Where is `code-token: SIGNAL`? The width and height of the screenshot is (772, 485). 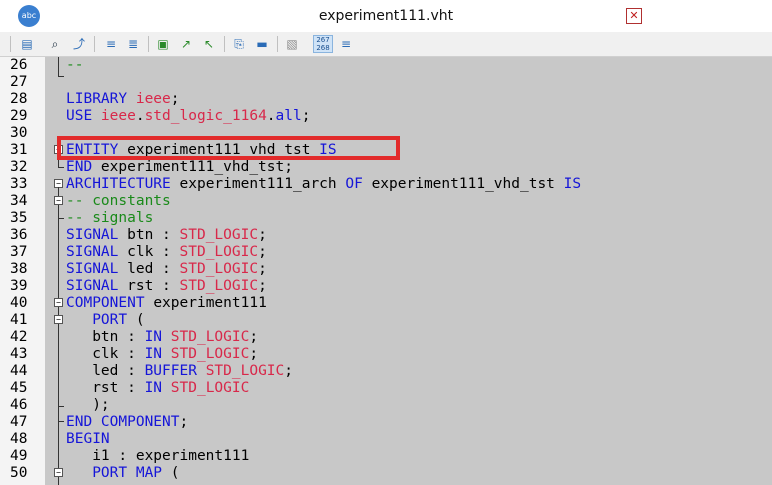
code-token: SIGNAL is located at coordinates (97, 235).